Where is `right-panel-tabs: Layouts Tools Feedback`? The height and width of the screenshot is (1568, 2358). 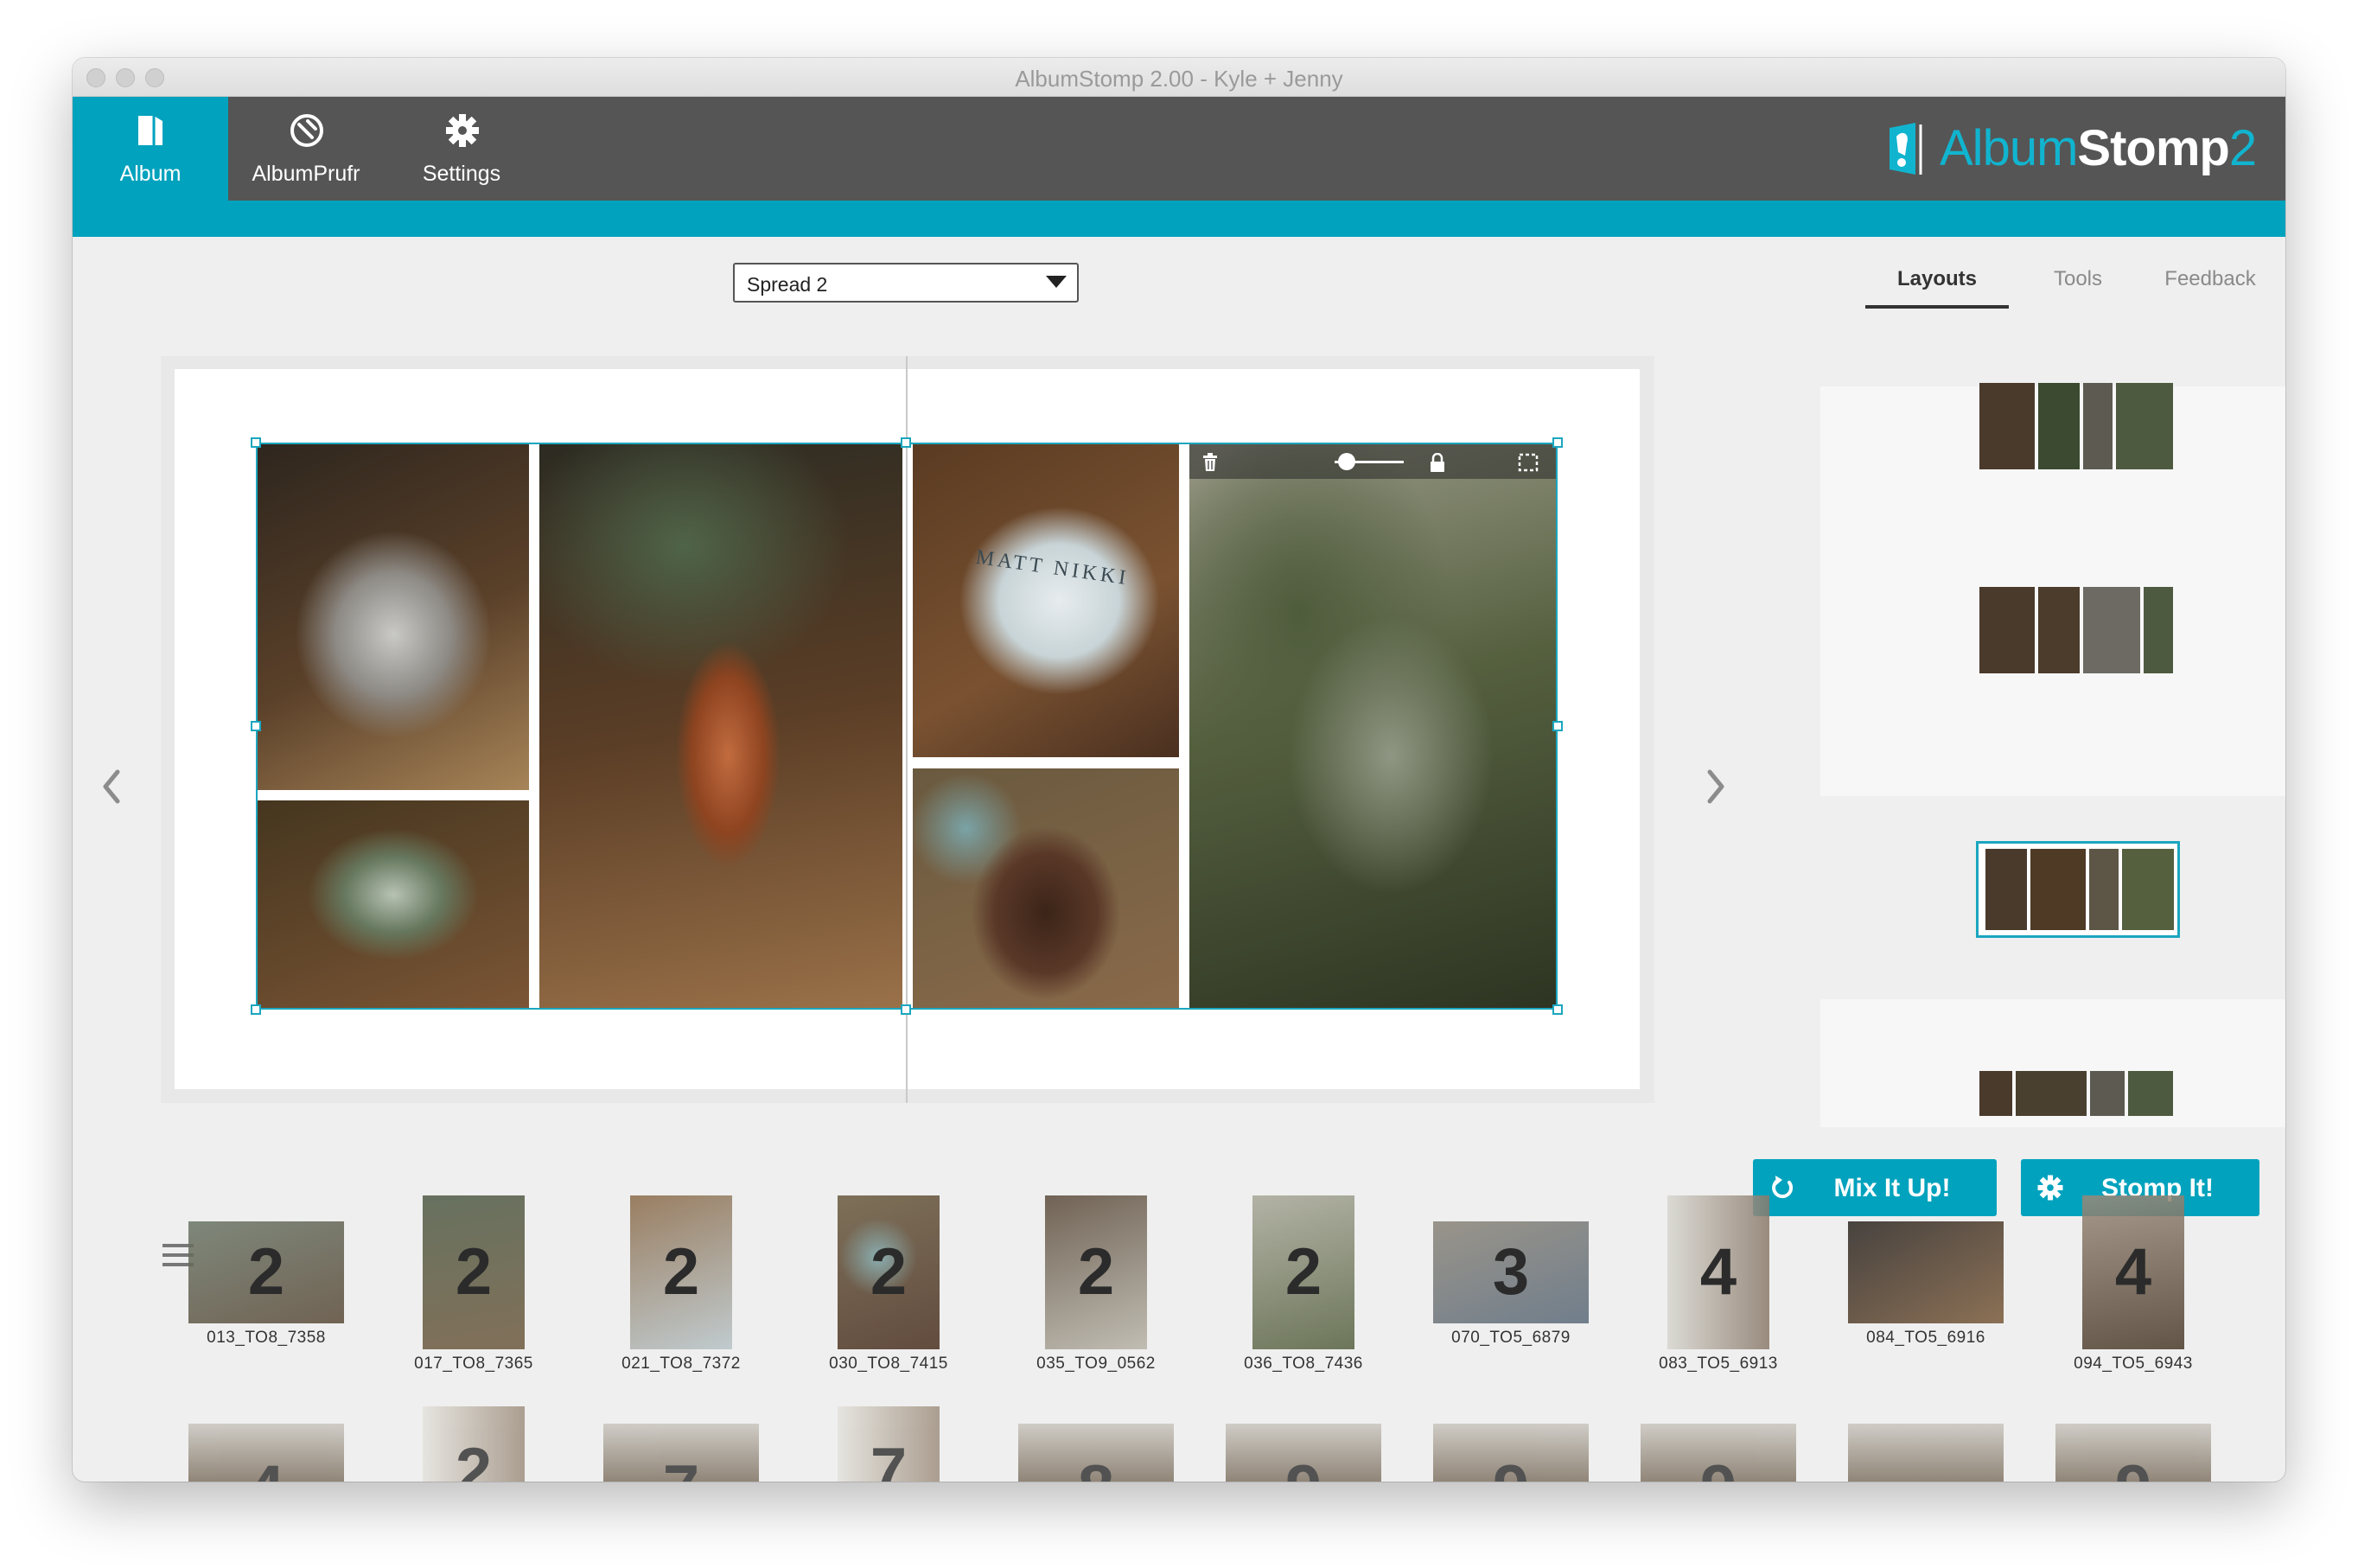
right-panel-tabs: Layouts Tools Feedback is located at coordinates (2023, 285).